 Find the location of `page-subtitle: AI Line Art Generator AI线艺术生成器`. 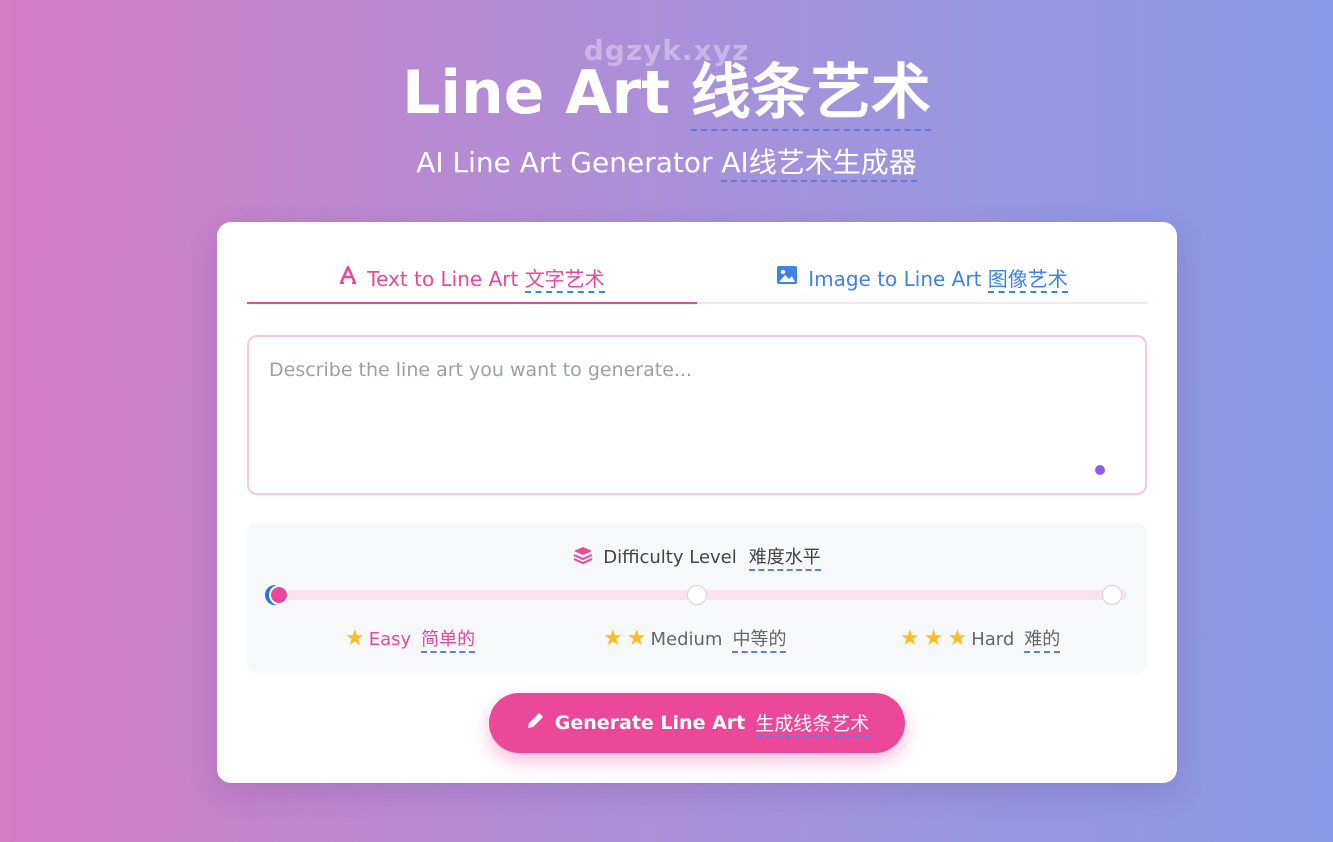

page-subtitle: AI Line Art Generator AI线艺术生成器 is located at coordinates (666, 163).